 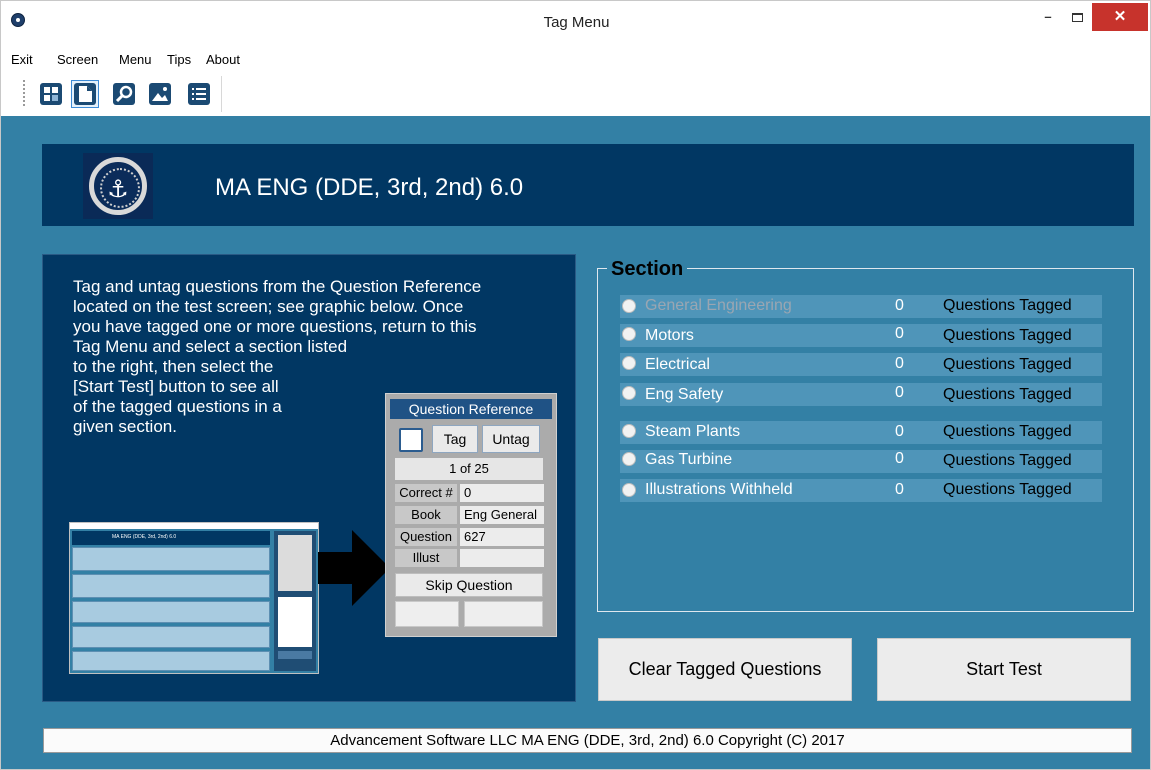 What do you see at coordinates (411, 440) in the screenshot?
I see `tag-checkbox` at bounding box center [411, 440].